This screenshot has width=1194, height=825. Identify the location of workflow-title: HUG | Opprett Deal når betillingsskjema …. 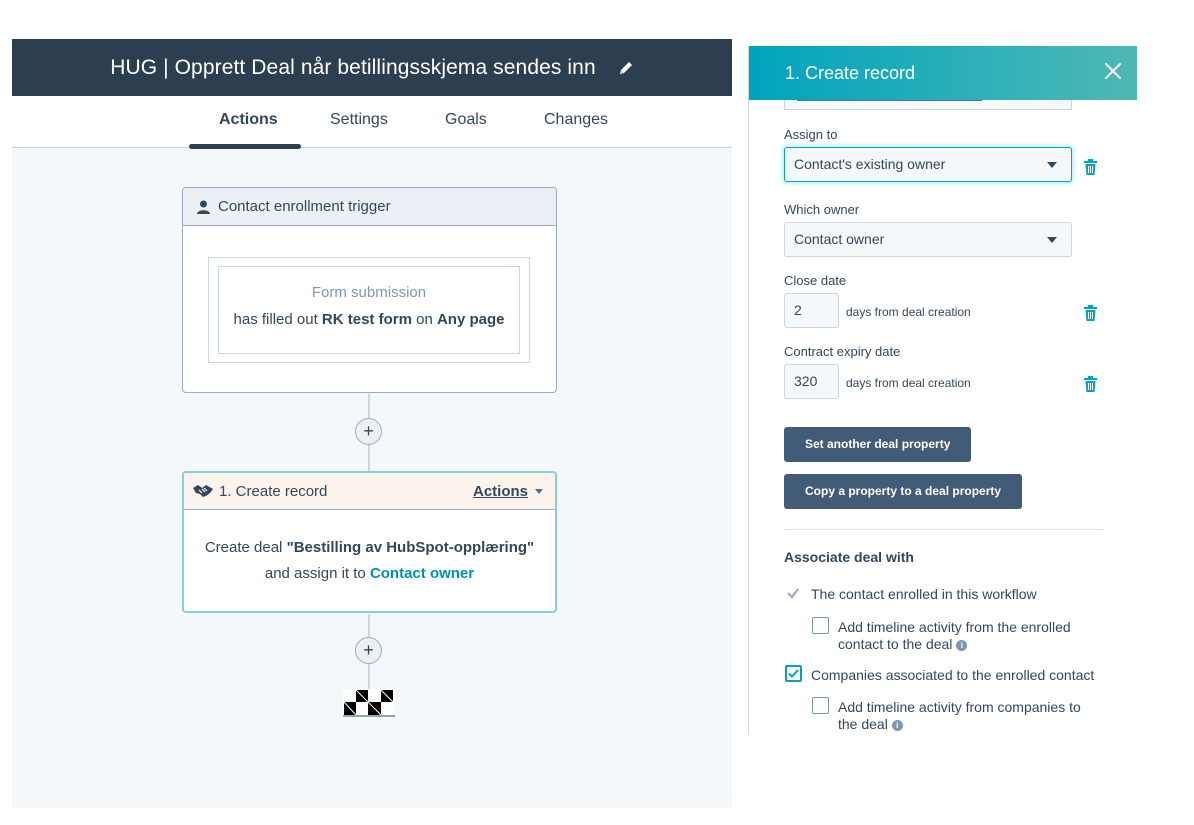
(353, 68).